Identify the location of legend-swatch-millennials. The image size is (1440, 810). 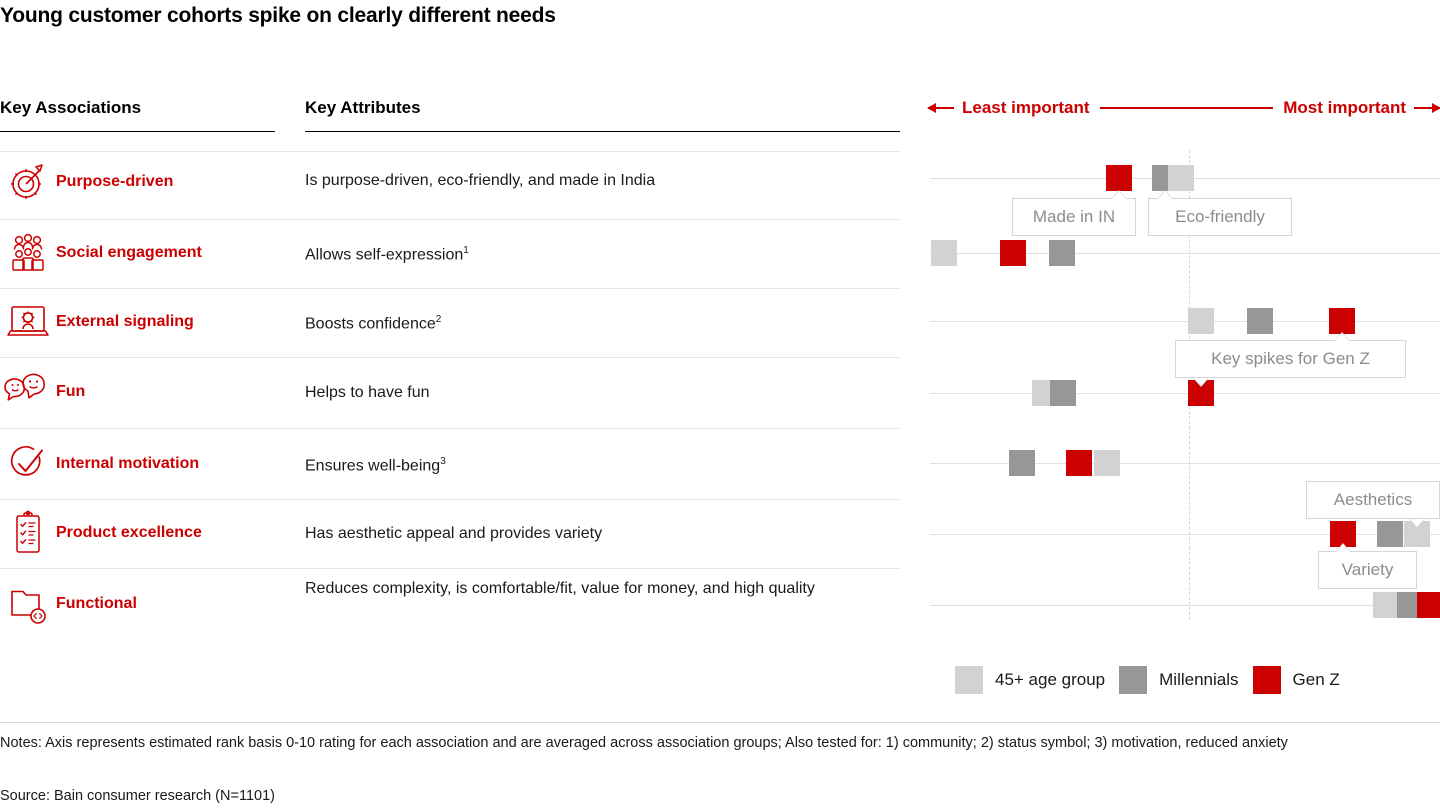
(1133, 680).